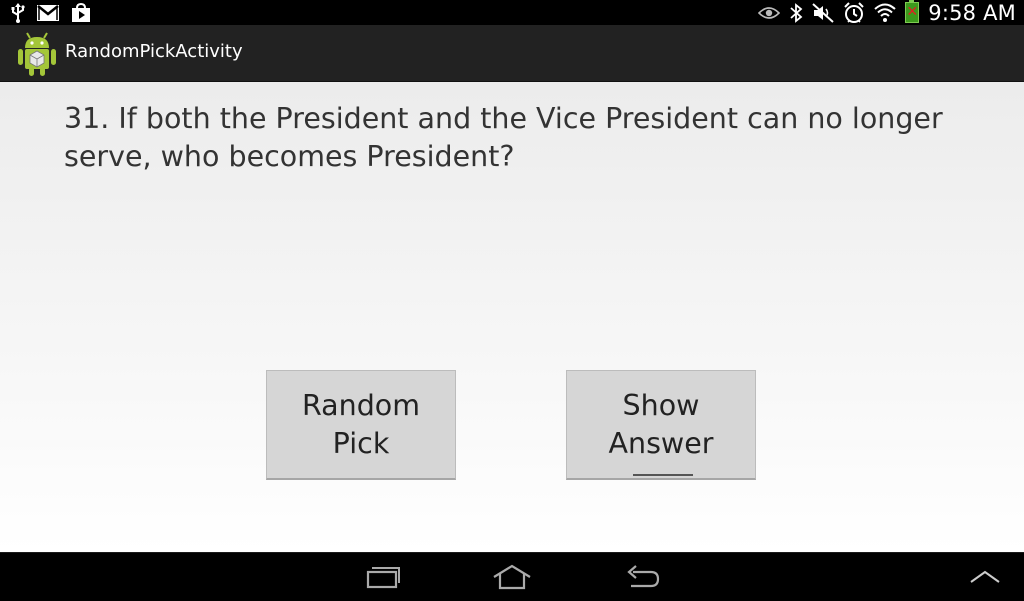 The height and width of the screenshot is (601, 1024). Describe the element at coordinates (48, 13) in the screenshot. I see `gmail-icon` at that location.